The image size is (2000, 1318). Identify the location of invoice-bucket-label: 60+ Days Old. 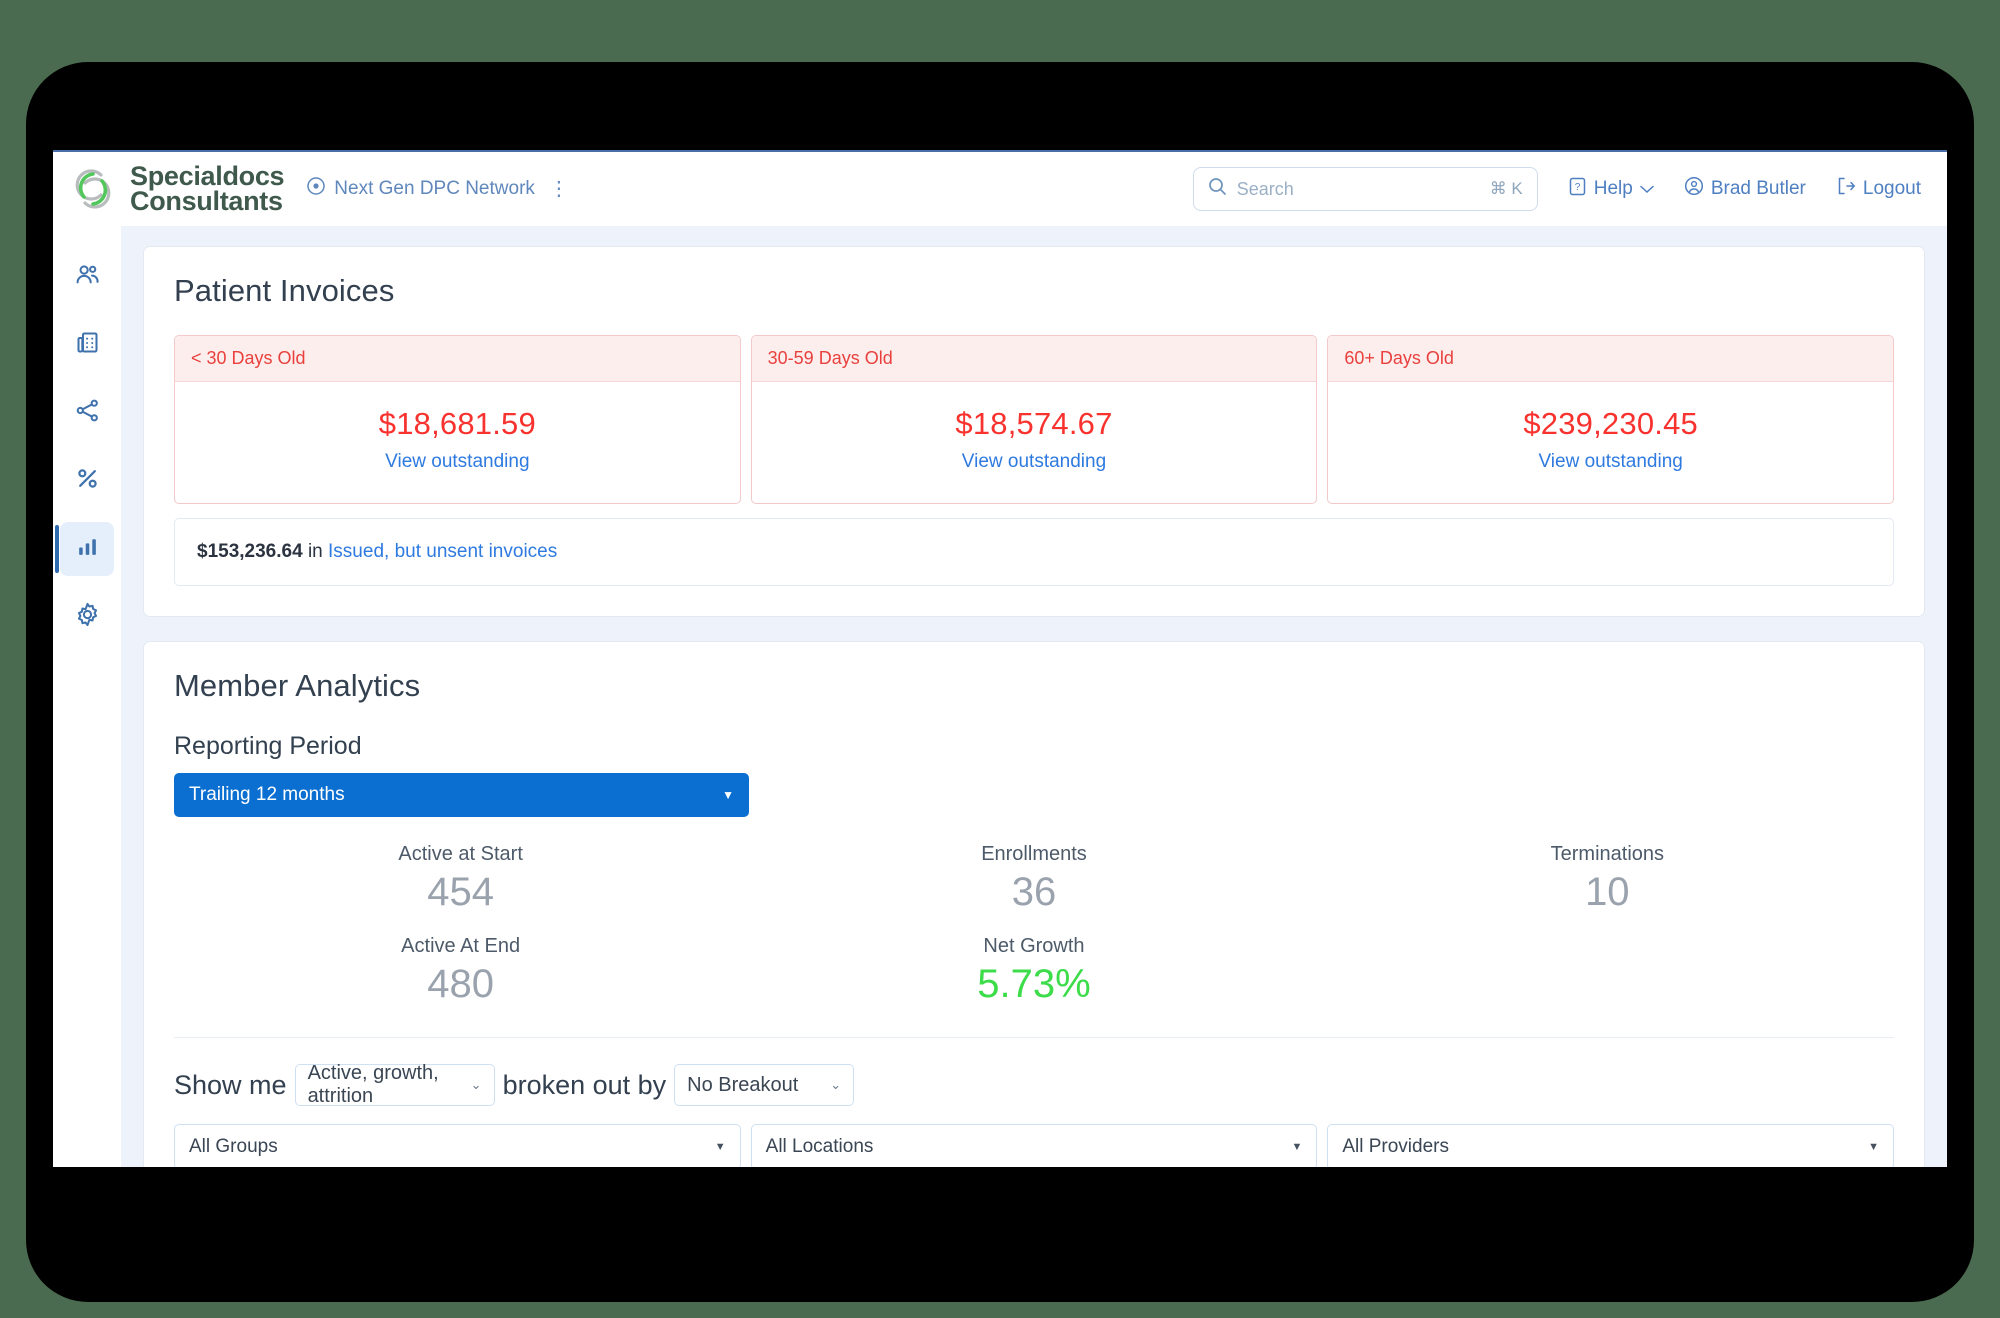
(1610, 359).